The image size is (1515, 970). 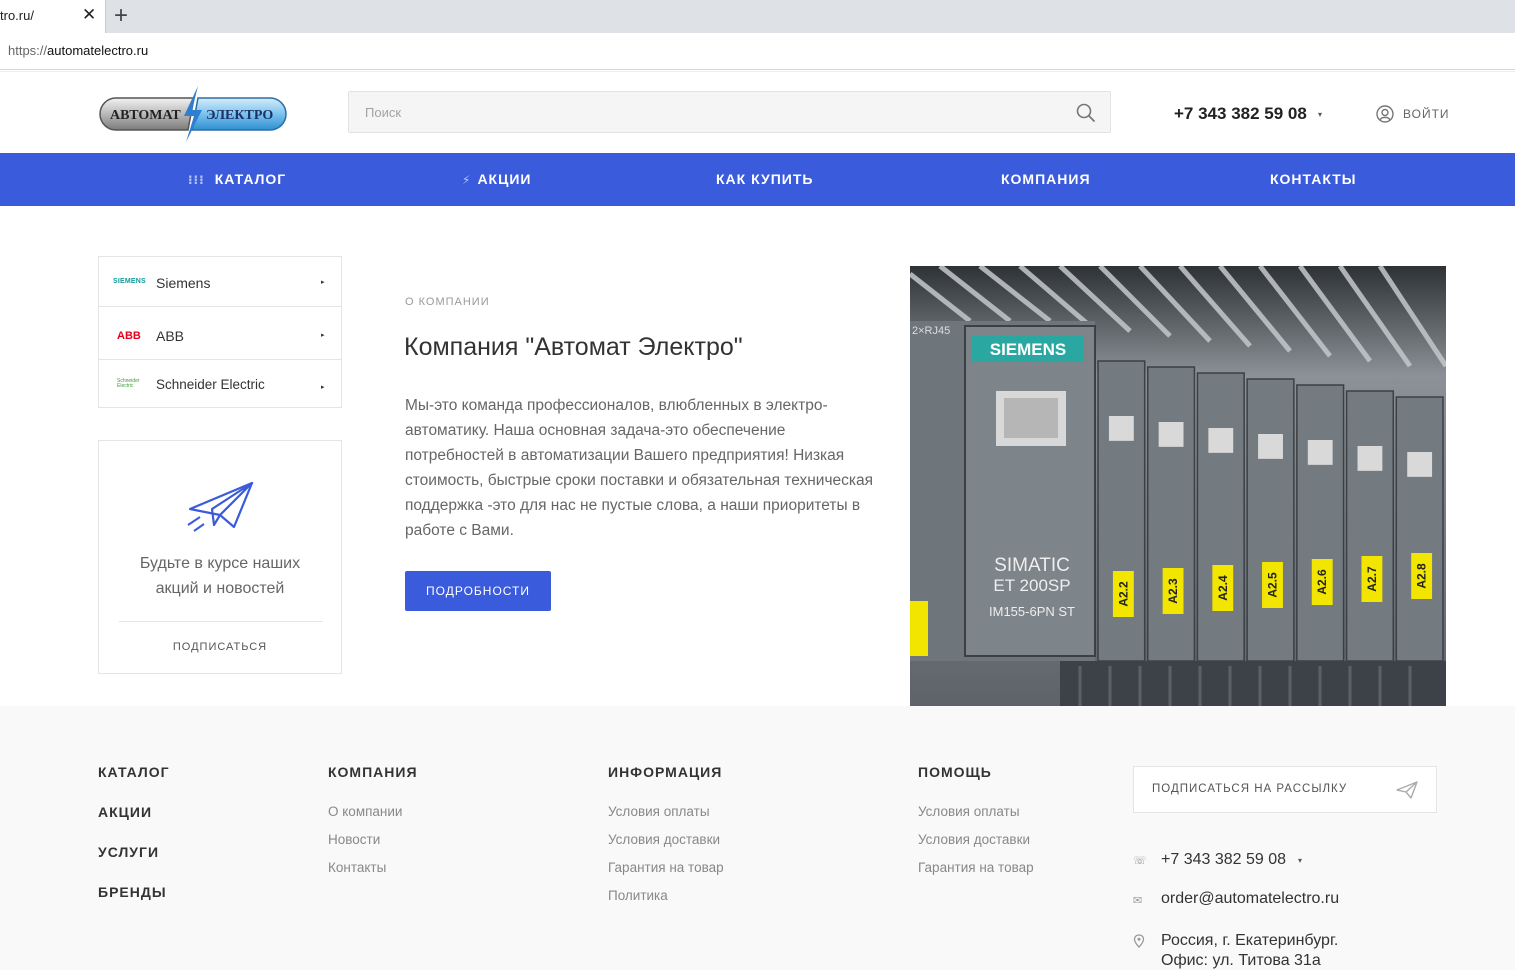 What do you see at coordinates (365, 811) in the screenshot?
I see `footer-link-about: О компании` at bounding box center [365, 811].